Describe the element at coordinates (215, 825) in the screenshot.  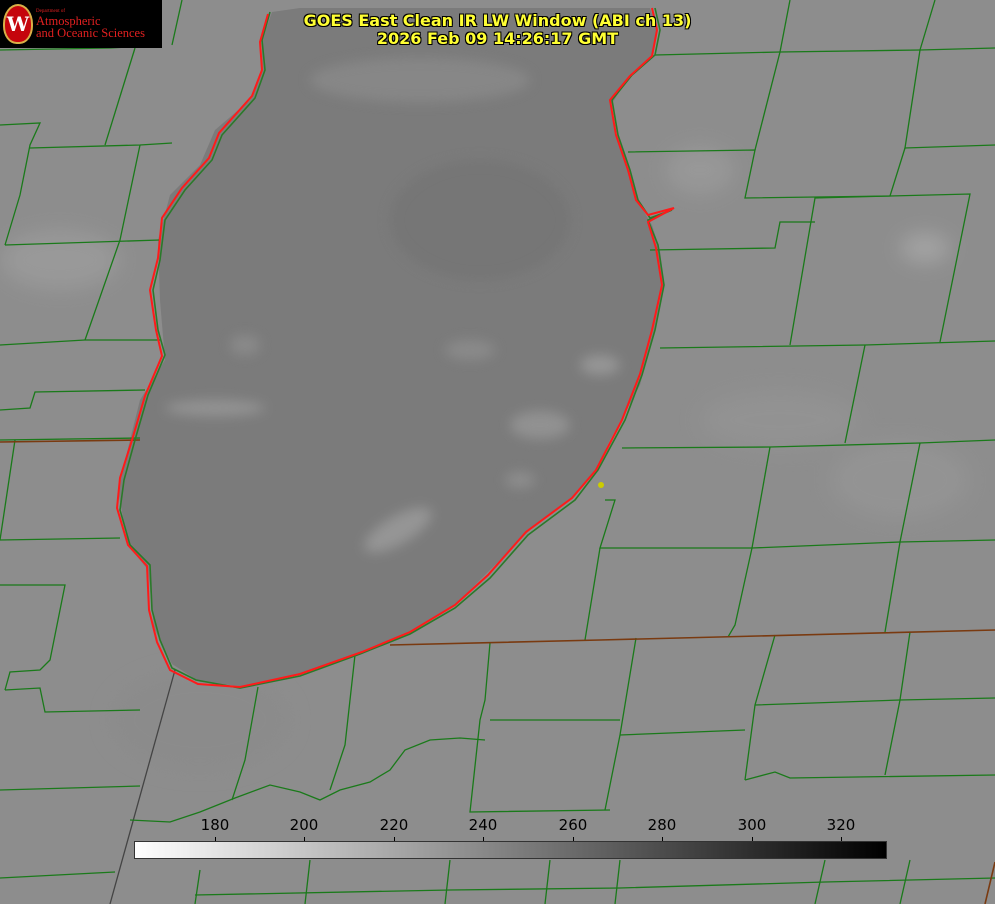
I see `colorbar-tick-label: 180` at that location.